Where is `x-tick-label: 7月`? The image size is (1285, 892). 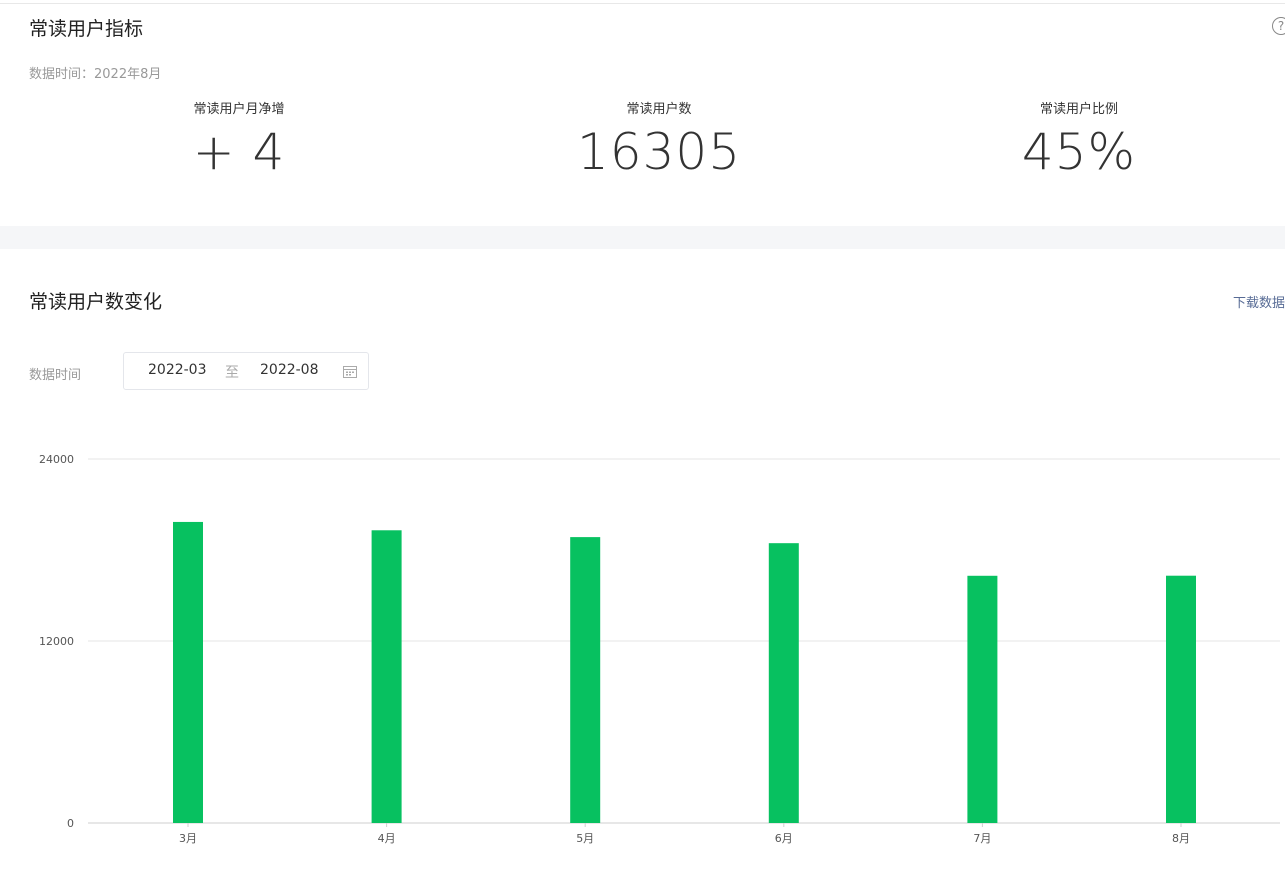
x-tick-label: 7月 is located at coordinates (982, 838).